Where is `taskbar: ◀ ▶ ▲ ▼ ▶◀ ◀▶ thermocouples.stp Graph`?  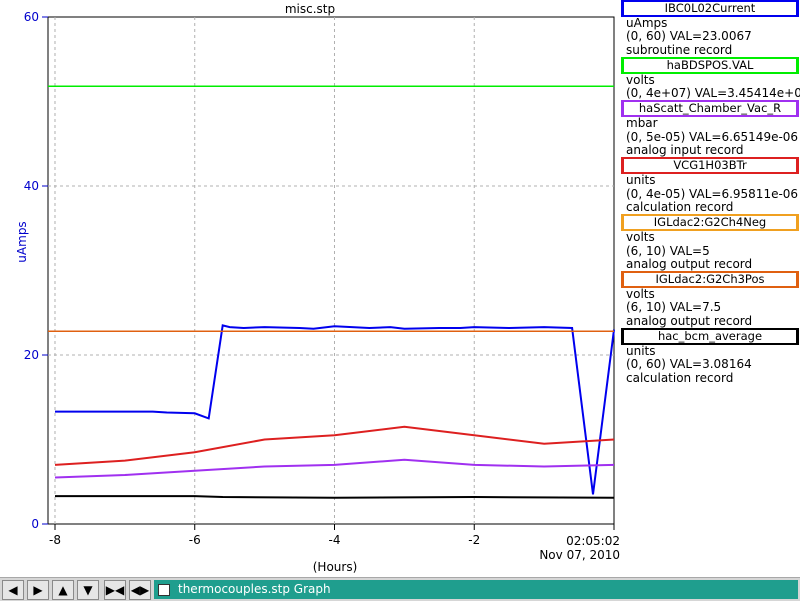
taskbar: ◀ ▶ ▲ ▼ ▶◀ ◀▶ thermocouples.stp Graph is located at coordinates (400, 589).